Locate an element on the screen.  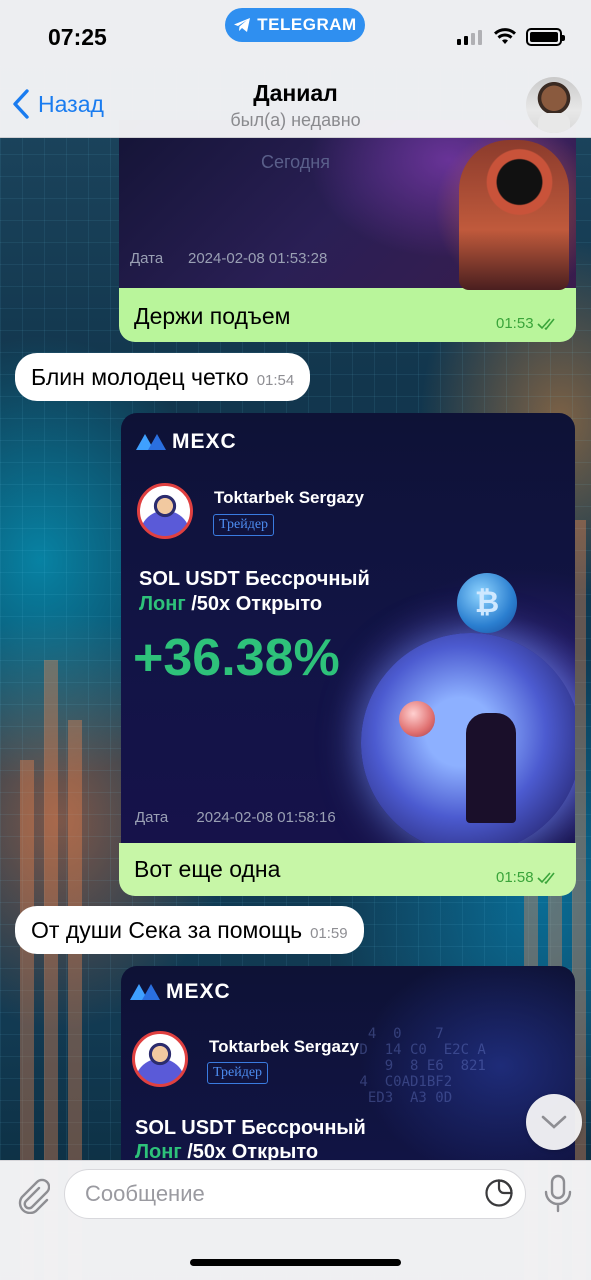
message-text: Блин молодец четко is located at coordinates (140, 377).